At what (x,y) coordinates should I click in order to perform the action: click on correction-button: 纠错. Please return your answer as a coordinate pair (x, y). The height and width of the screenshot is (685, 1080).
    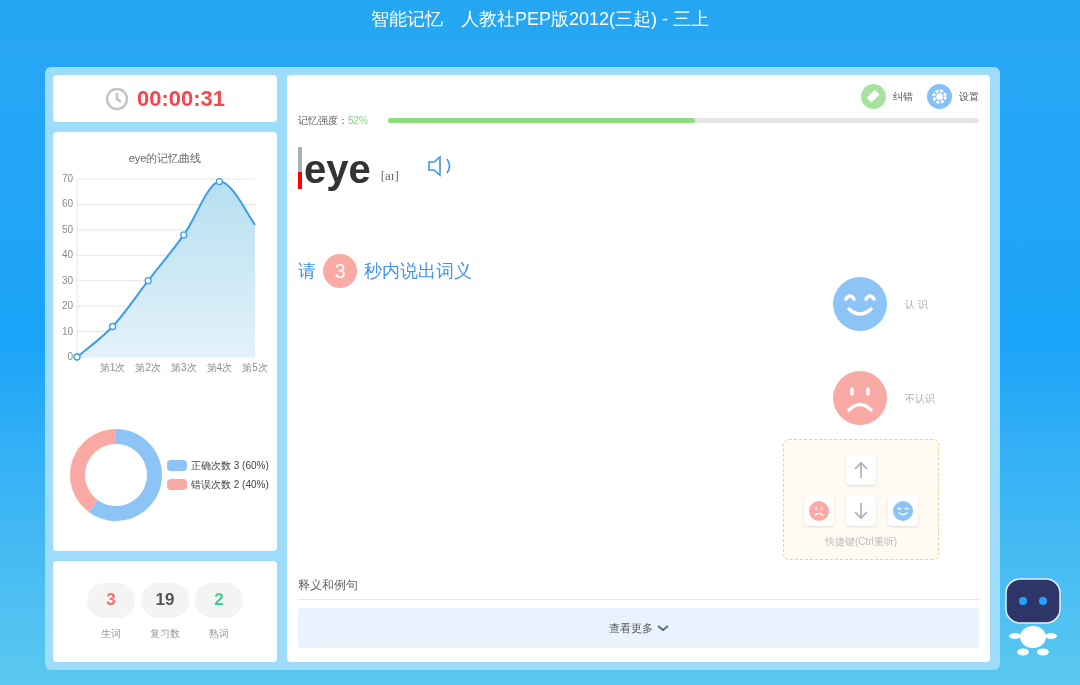
    Looking at the image, I should click on (887, 96).